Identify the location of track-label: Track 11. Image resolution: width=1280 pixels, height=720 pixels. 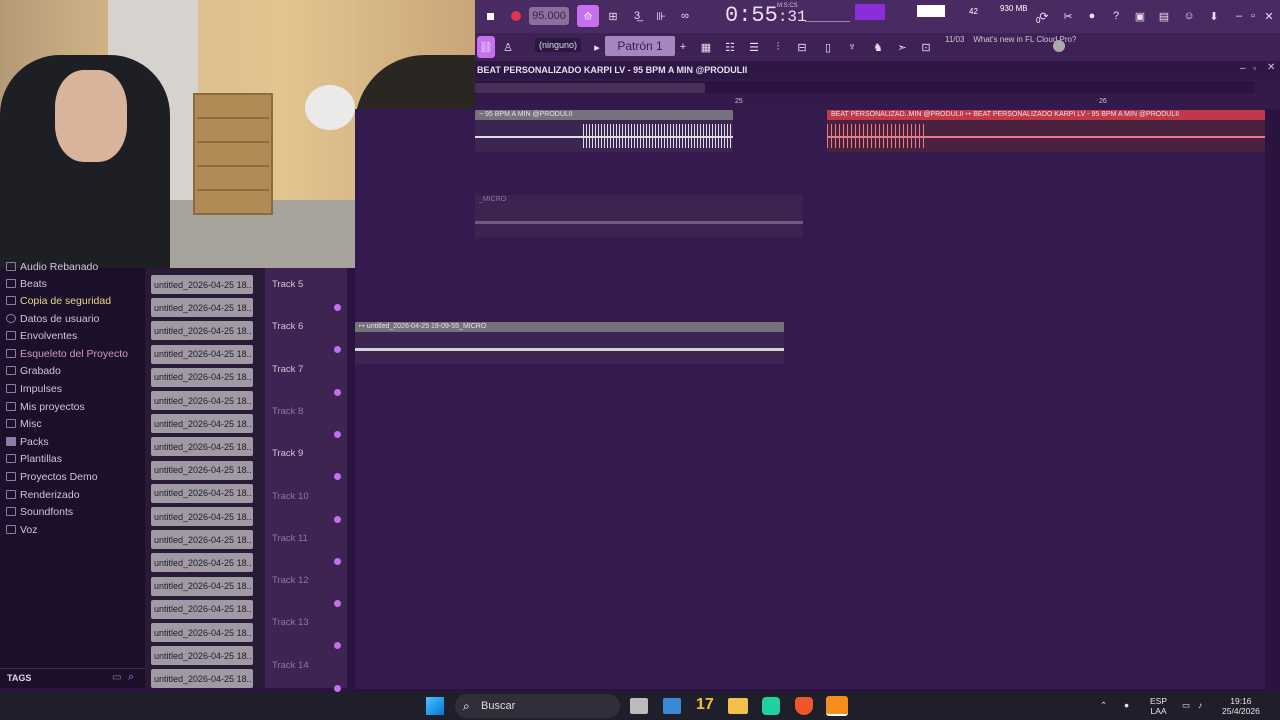
(290, 538).